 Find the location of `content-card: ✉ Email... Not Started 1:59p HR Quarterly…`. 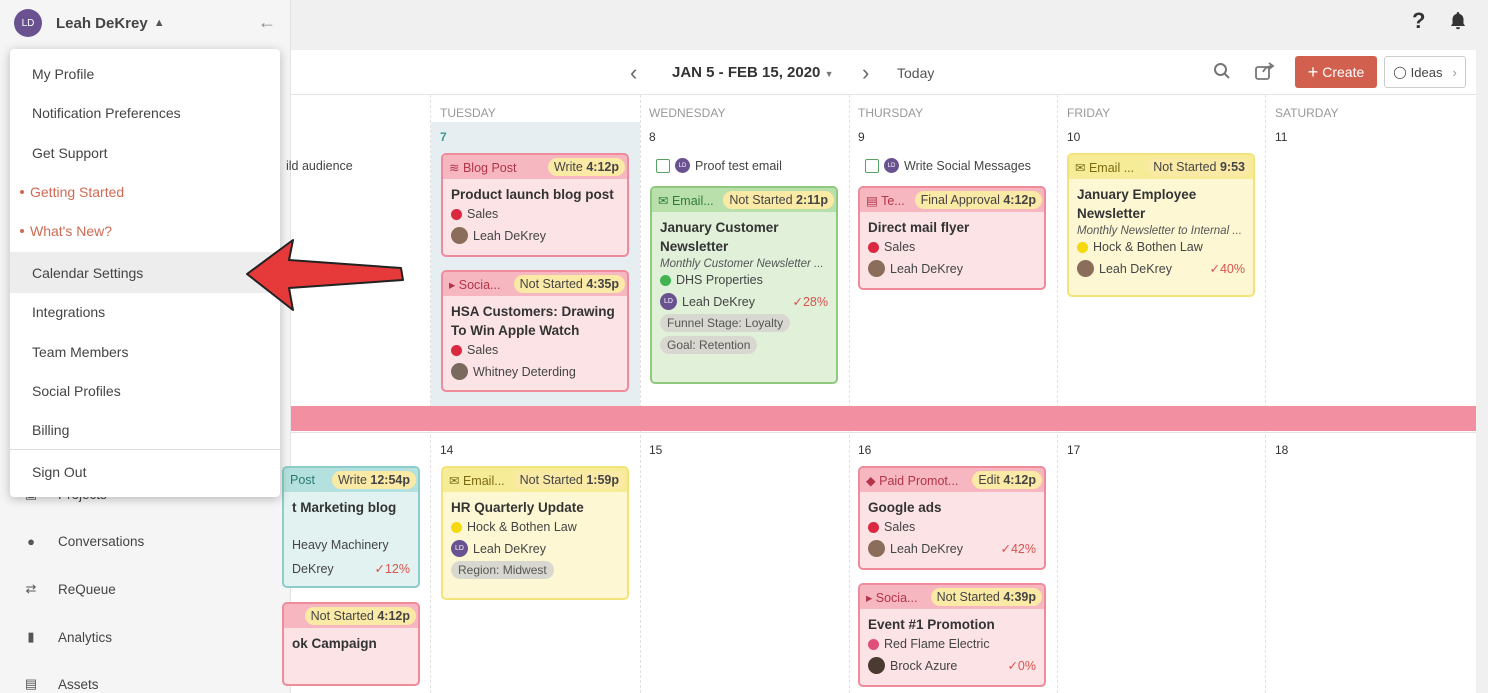

content-card: ✉ Email... Not Started 1:59p HR Quarterly… is located at coordinates (535, 533).